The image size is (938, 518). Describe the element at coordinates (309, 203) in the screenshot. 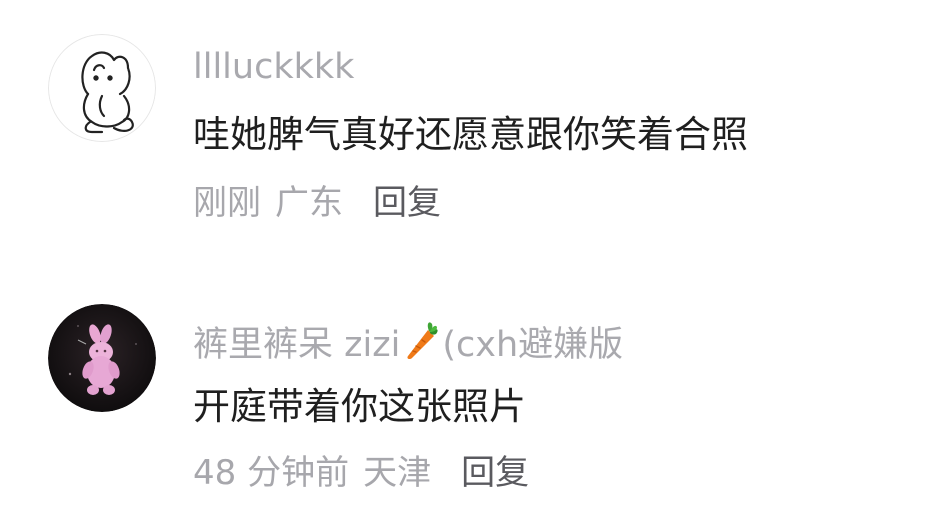

I see `comment-location: 广东` at that location.